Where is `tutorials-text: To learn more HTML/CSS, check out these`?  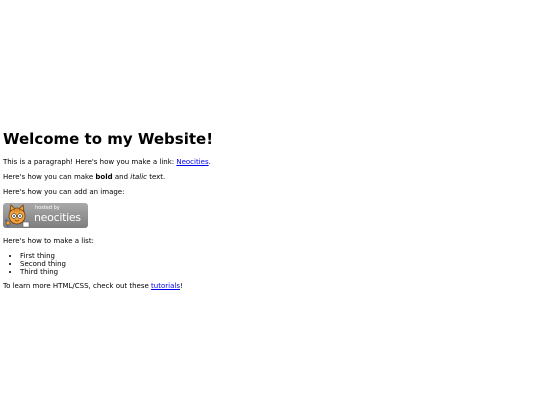 tutorials-text: To learn more HTML/CSS, check out these is located at coordinates (77, 286).